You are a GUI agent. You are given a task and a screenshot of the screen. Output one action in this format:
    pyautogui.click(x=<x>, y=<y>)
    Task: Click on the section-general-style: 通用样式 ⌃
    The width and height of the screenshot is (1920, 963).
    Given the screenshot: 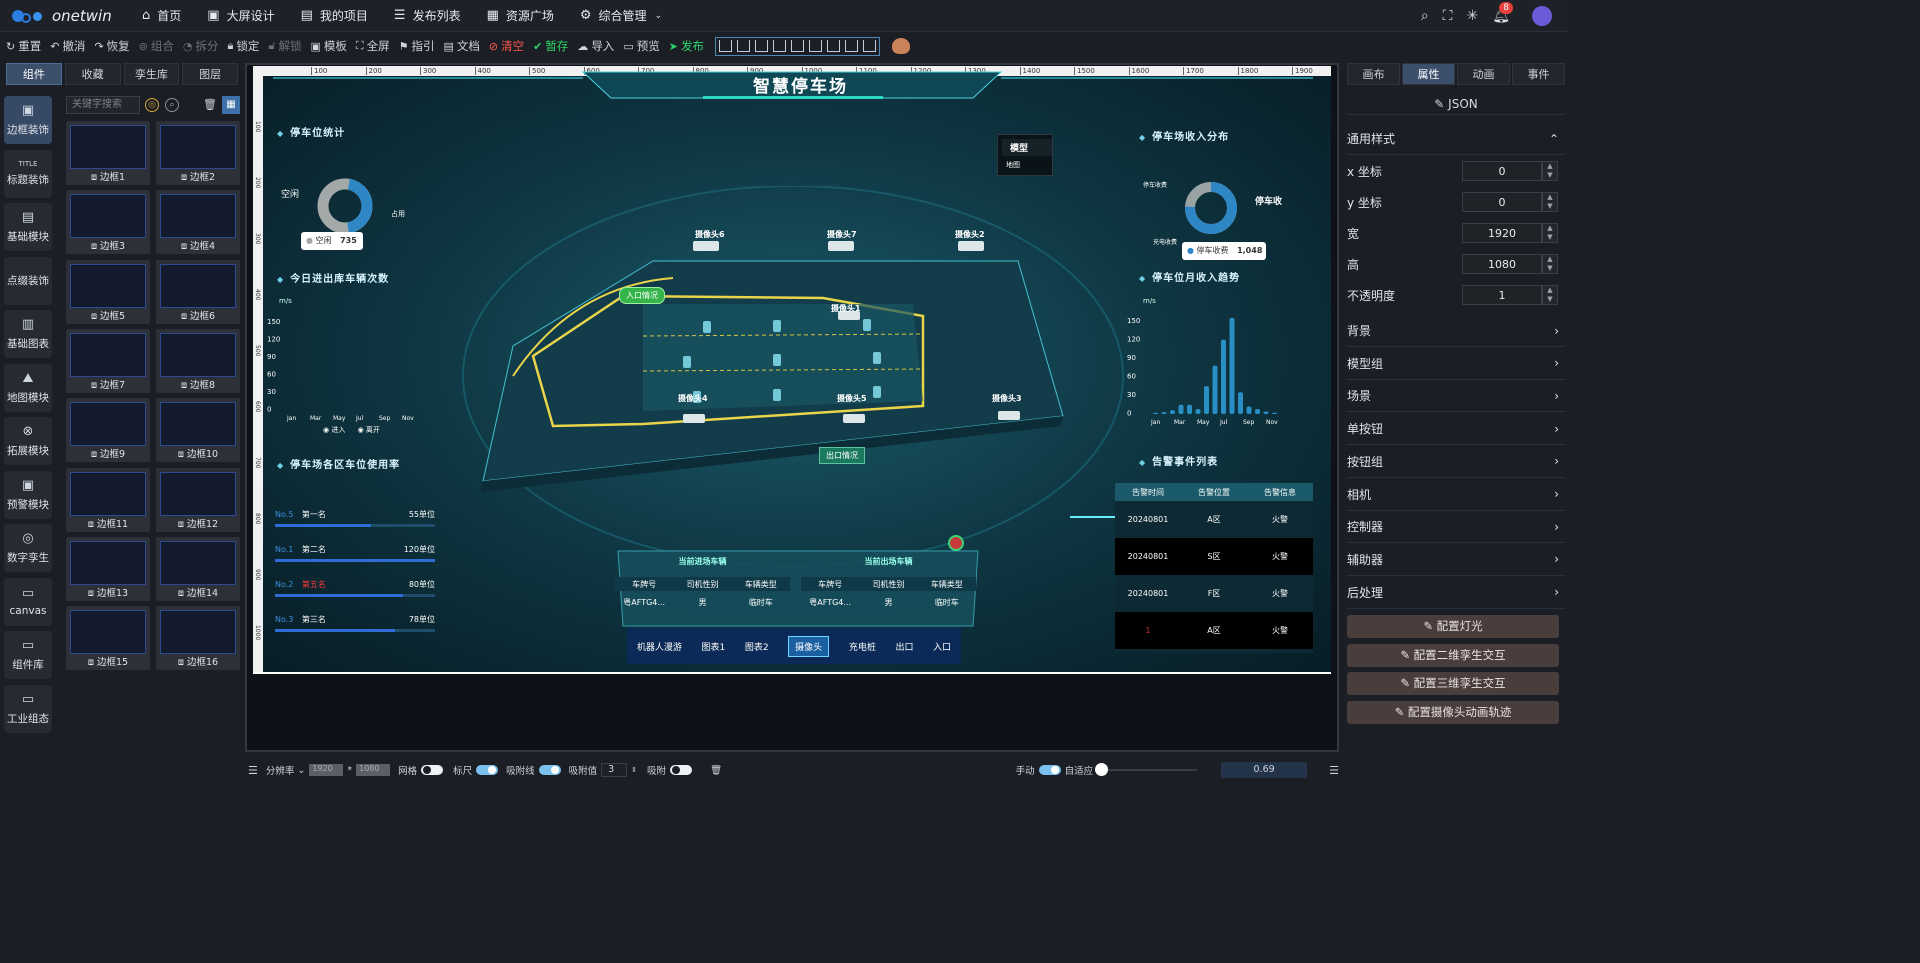 What is the action you would take?
    pyautogui.click(x=1456, y=139)
    